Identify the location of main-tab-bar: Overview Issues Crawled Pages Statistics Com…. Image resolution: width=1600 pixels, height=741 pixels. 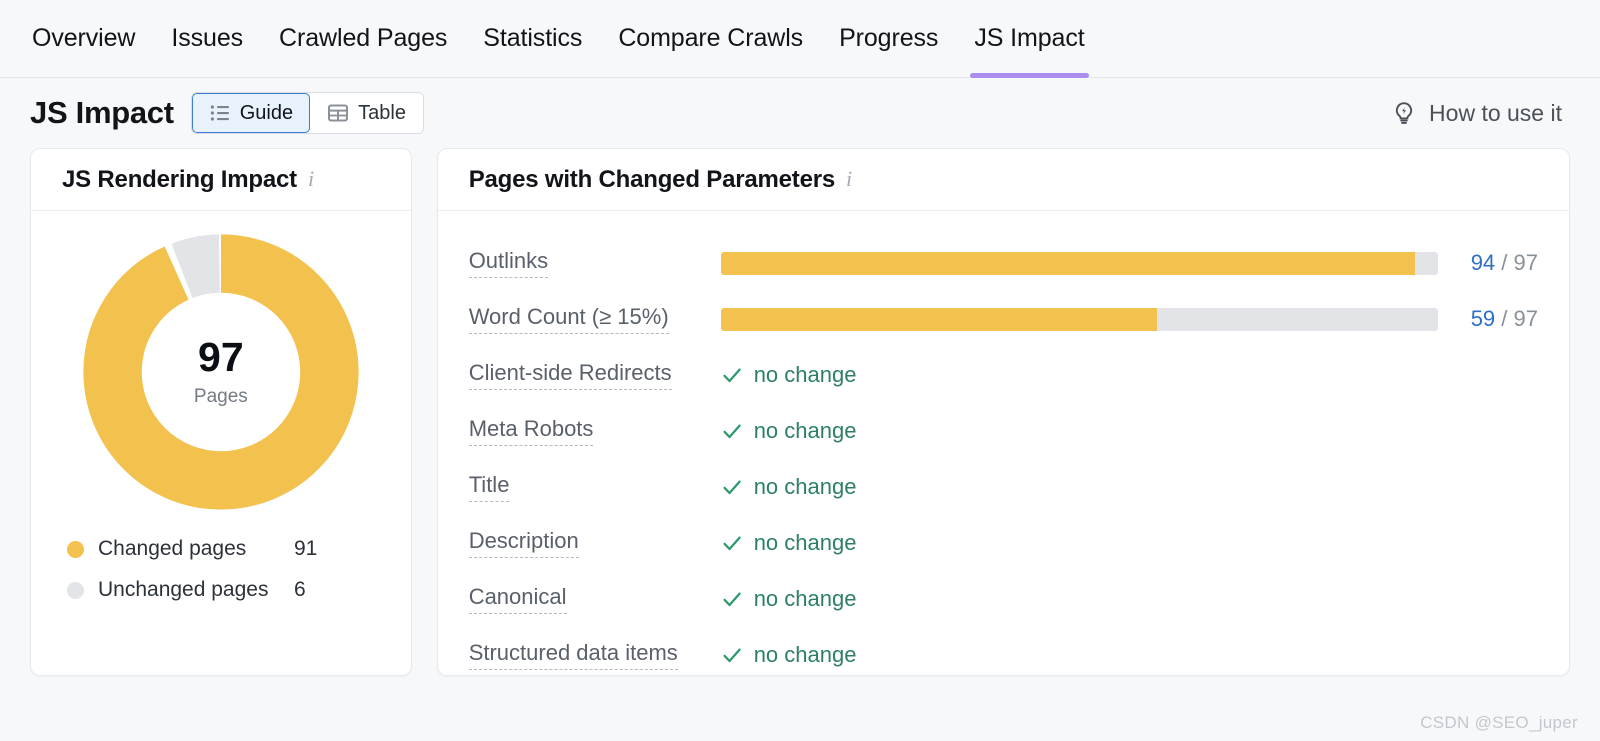
(800, 39).